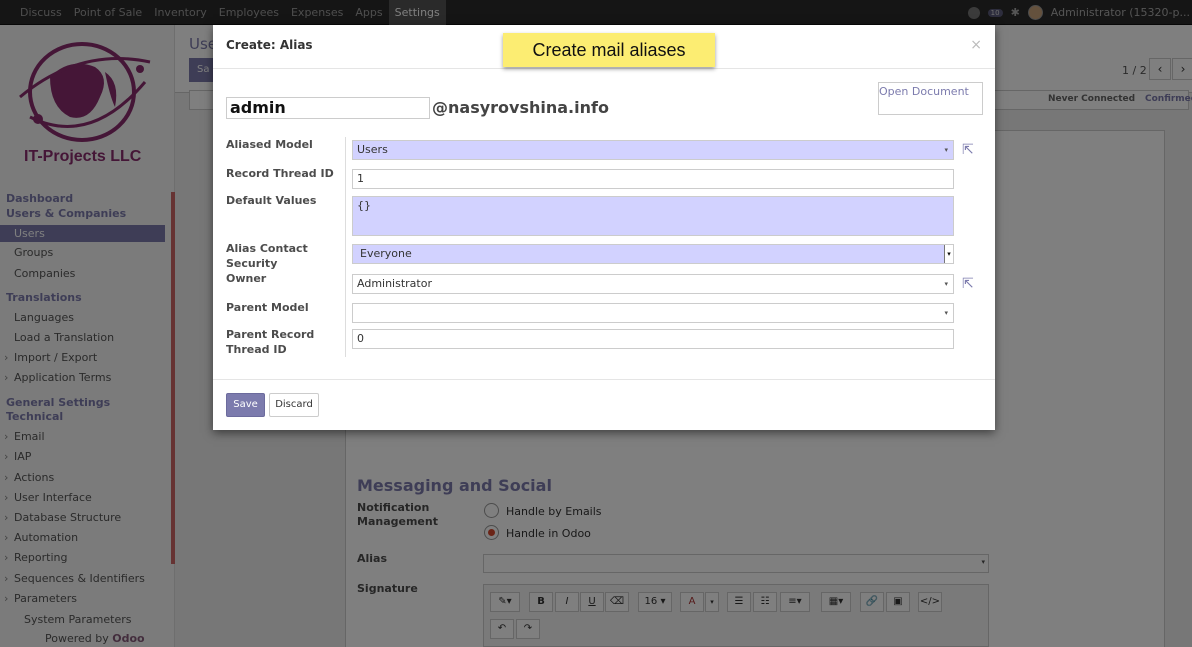 The width and height of the screenshot is (1192, 647). Describe the element at coordinates (653, 150) in the screenshot. I see `aliased-model-select: Users ▾` at that location.